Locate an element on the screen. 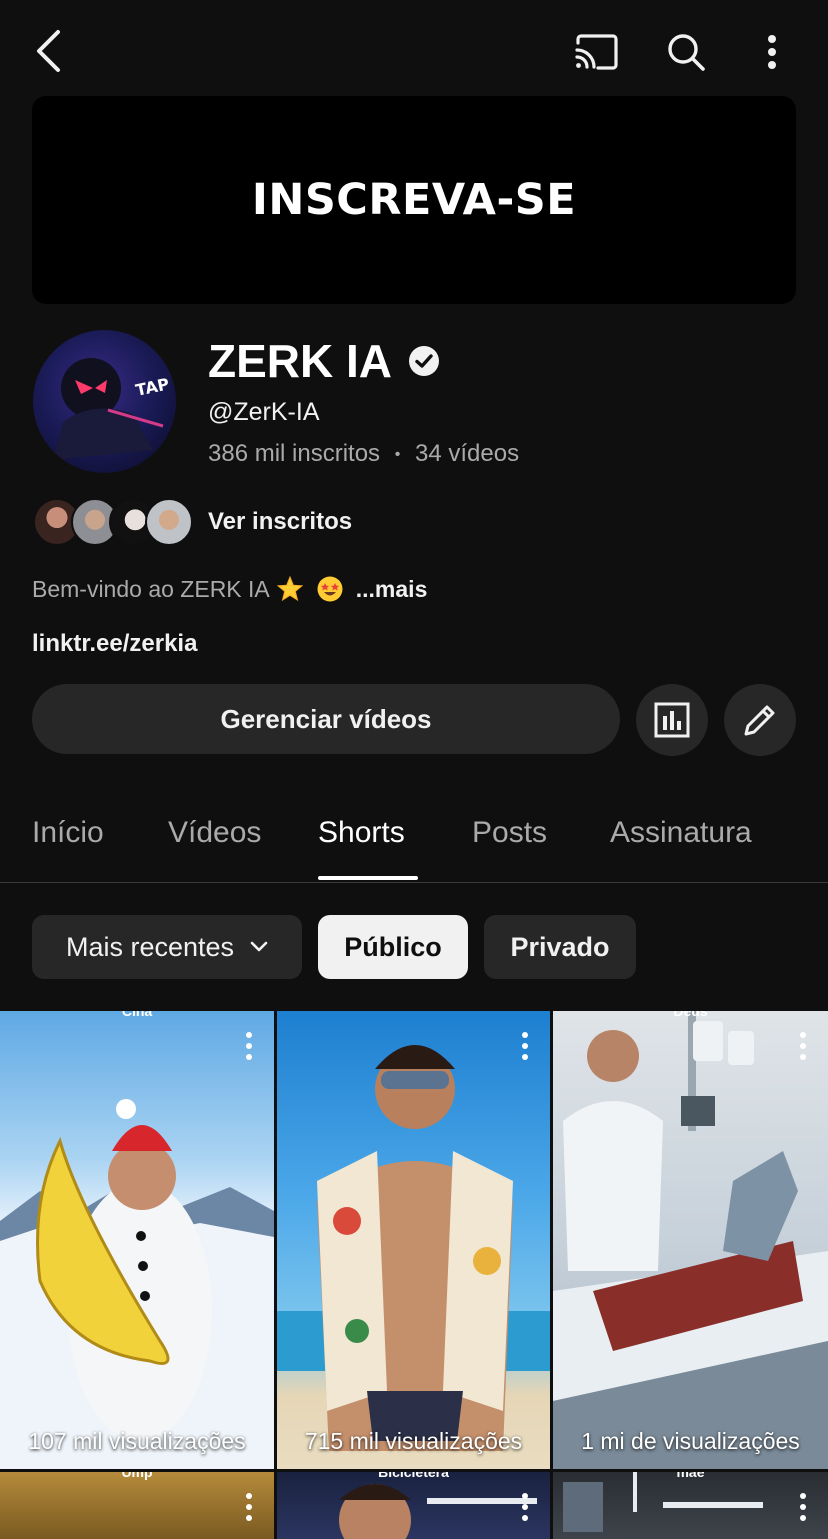 This screenshot has width=828, height=1539. channel-link: linktr.ee/zerkia is located at coordinates (114, 644).